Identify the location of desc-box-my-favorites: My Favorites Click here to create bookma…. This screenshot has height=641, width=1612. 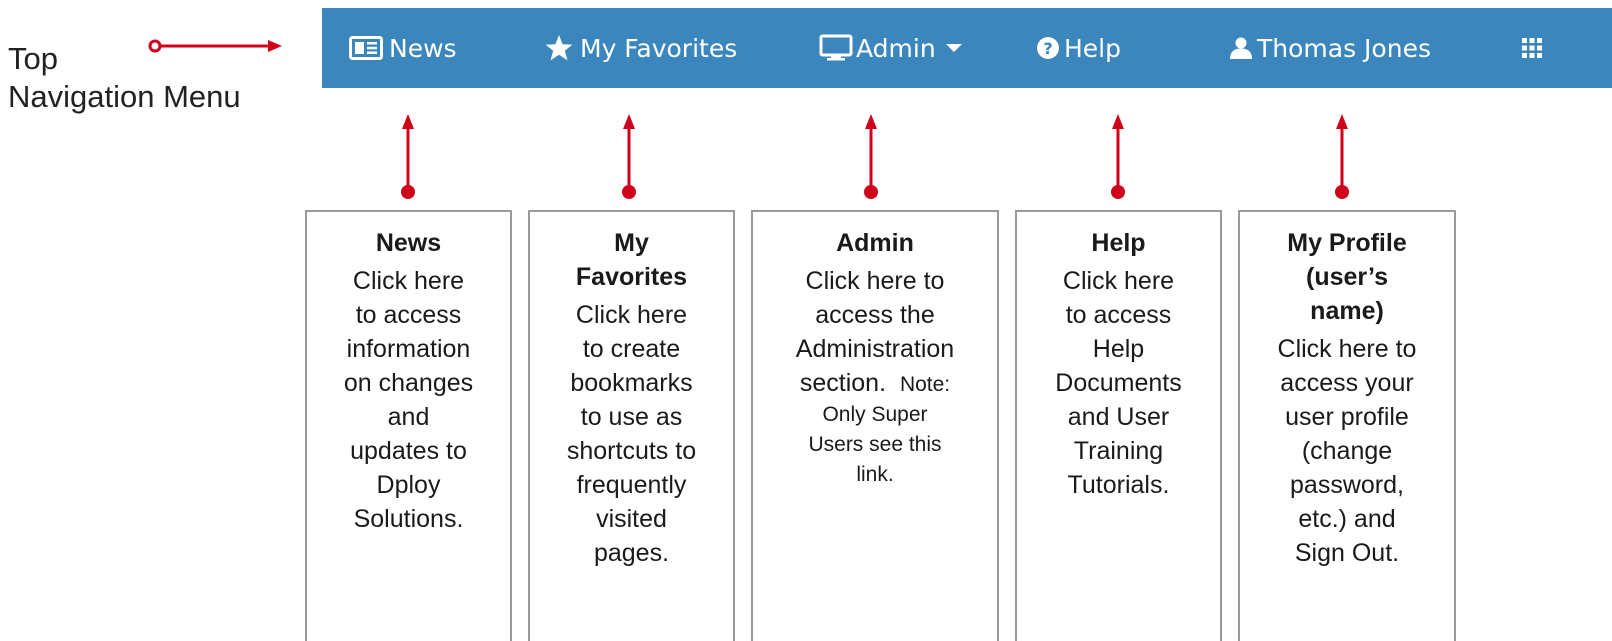
(631, 425).